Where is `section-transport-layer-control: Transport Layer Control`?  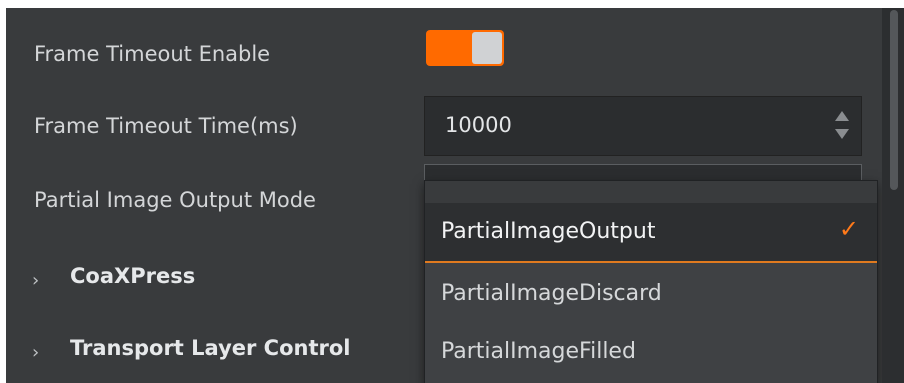 section-transport-layer-control: Transport Layer Control is located at coordinates (210, 348).